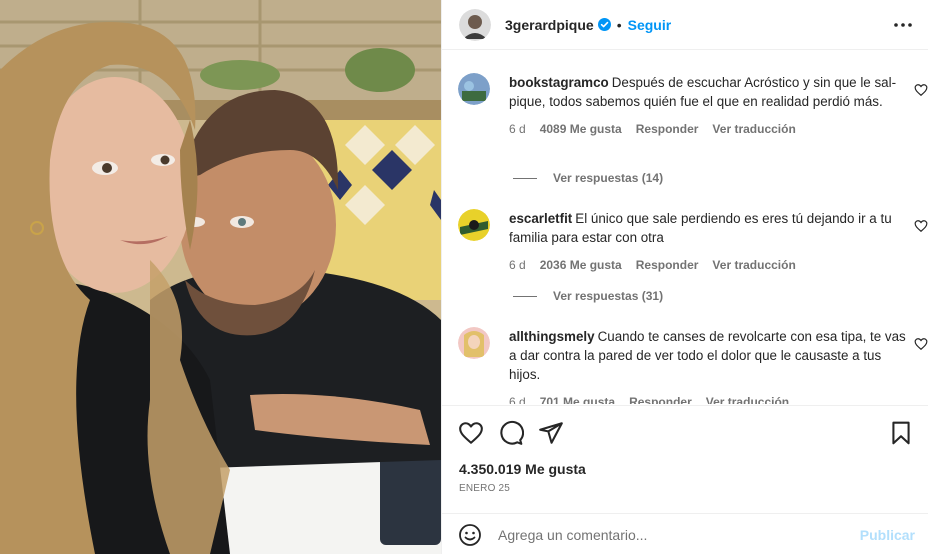 This screenshot has height=554, width=928. What do you see at coordinates (685, 25) in the screenshot?
I see `post-header: 3gerardpique • Seguir` at bounding box center [685, 25].